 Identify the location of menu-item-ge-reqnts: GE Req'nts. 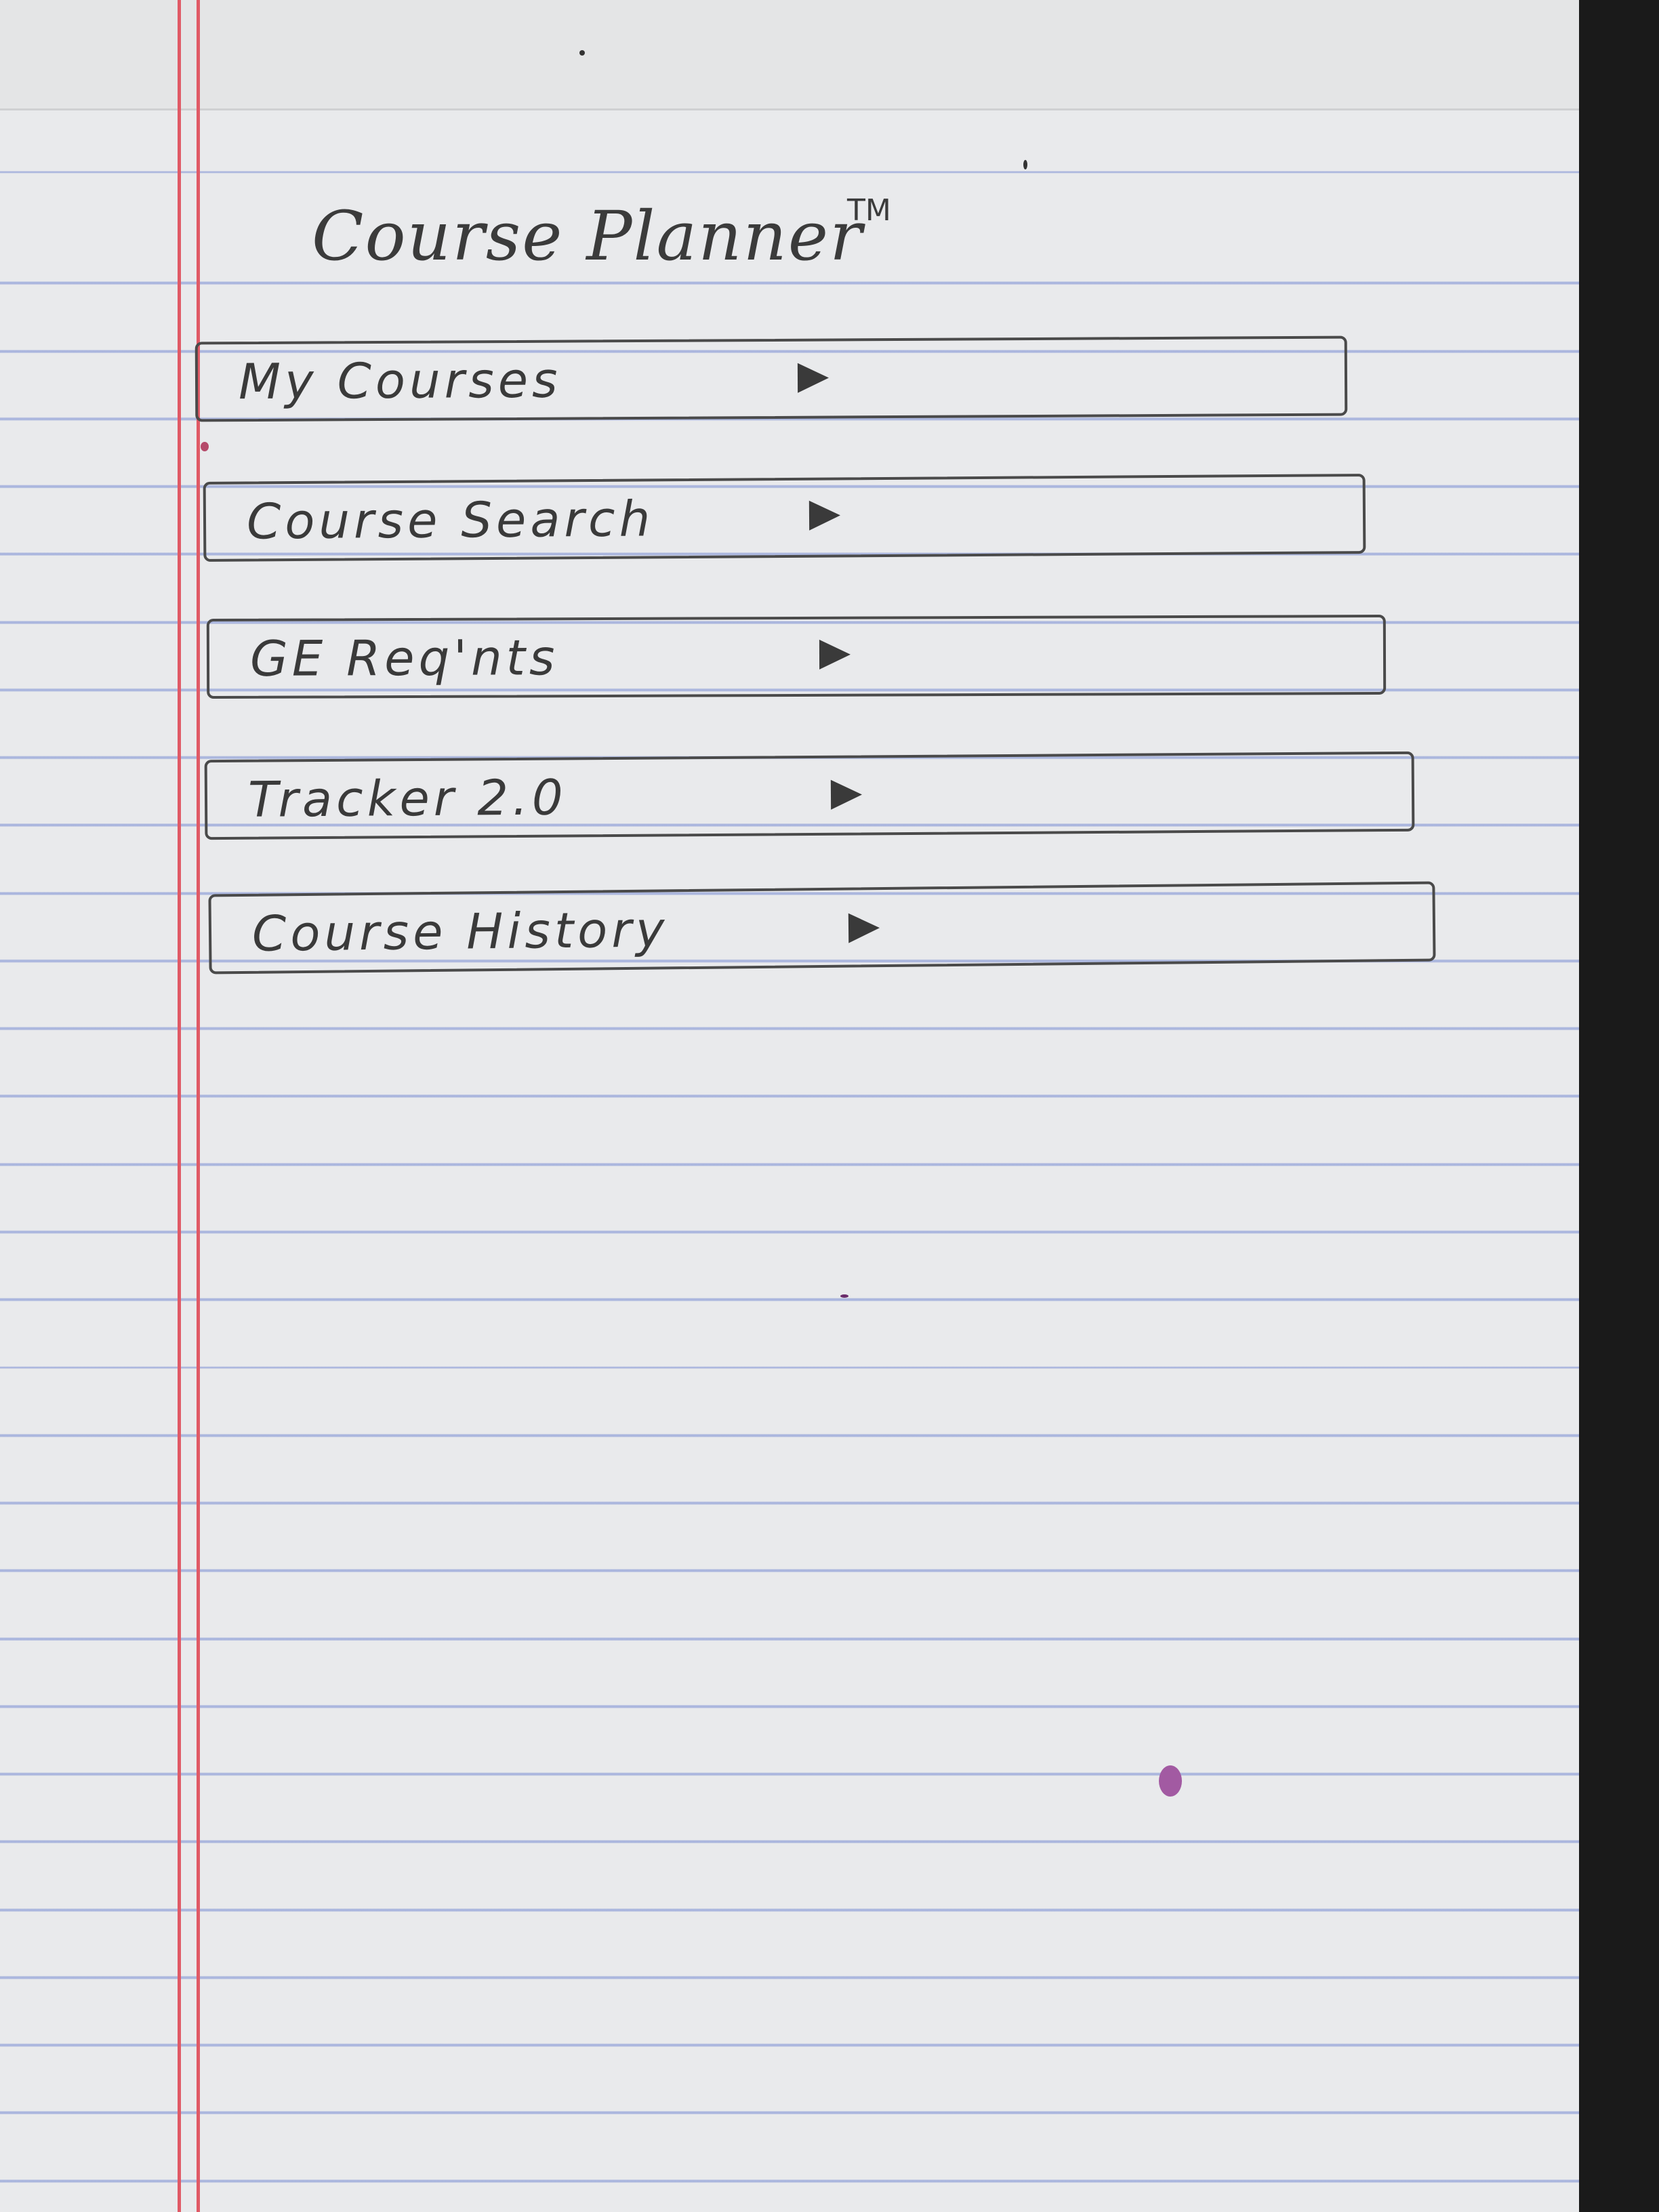
(796, 657).